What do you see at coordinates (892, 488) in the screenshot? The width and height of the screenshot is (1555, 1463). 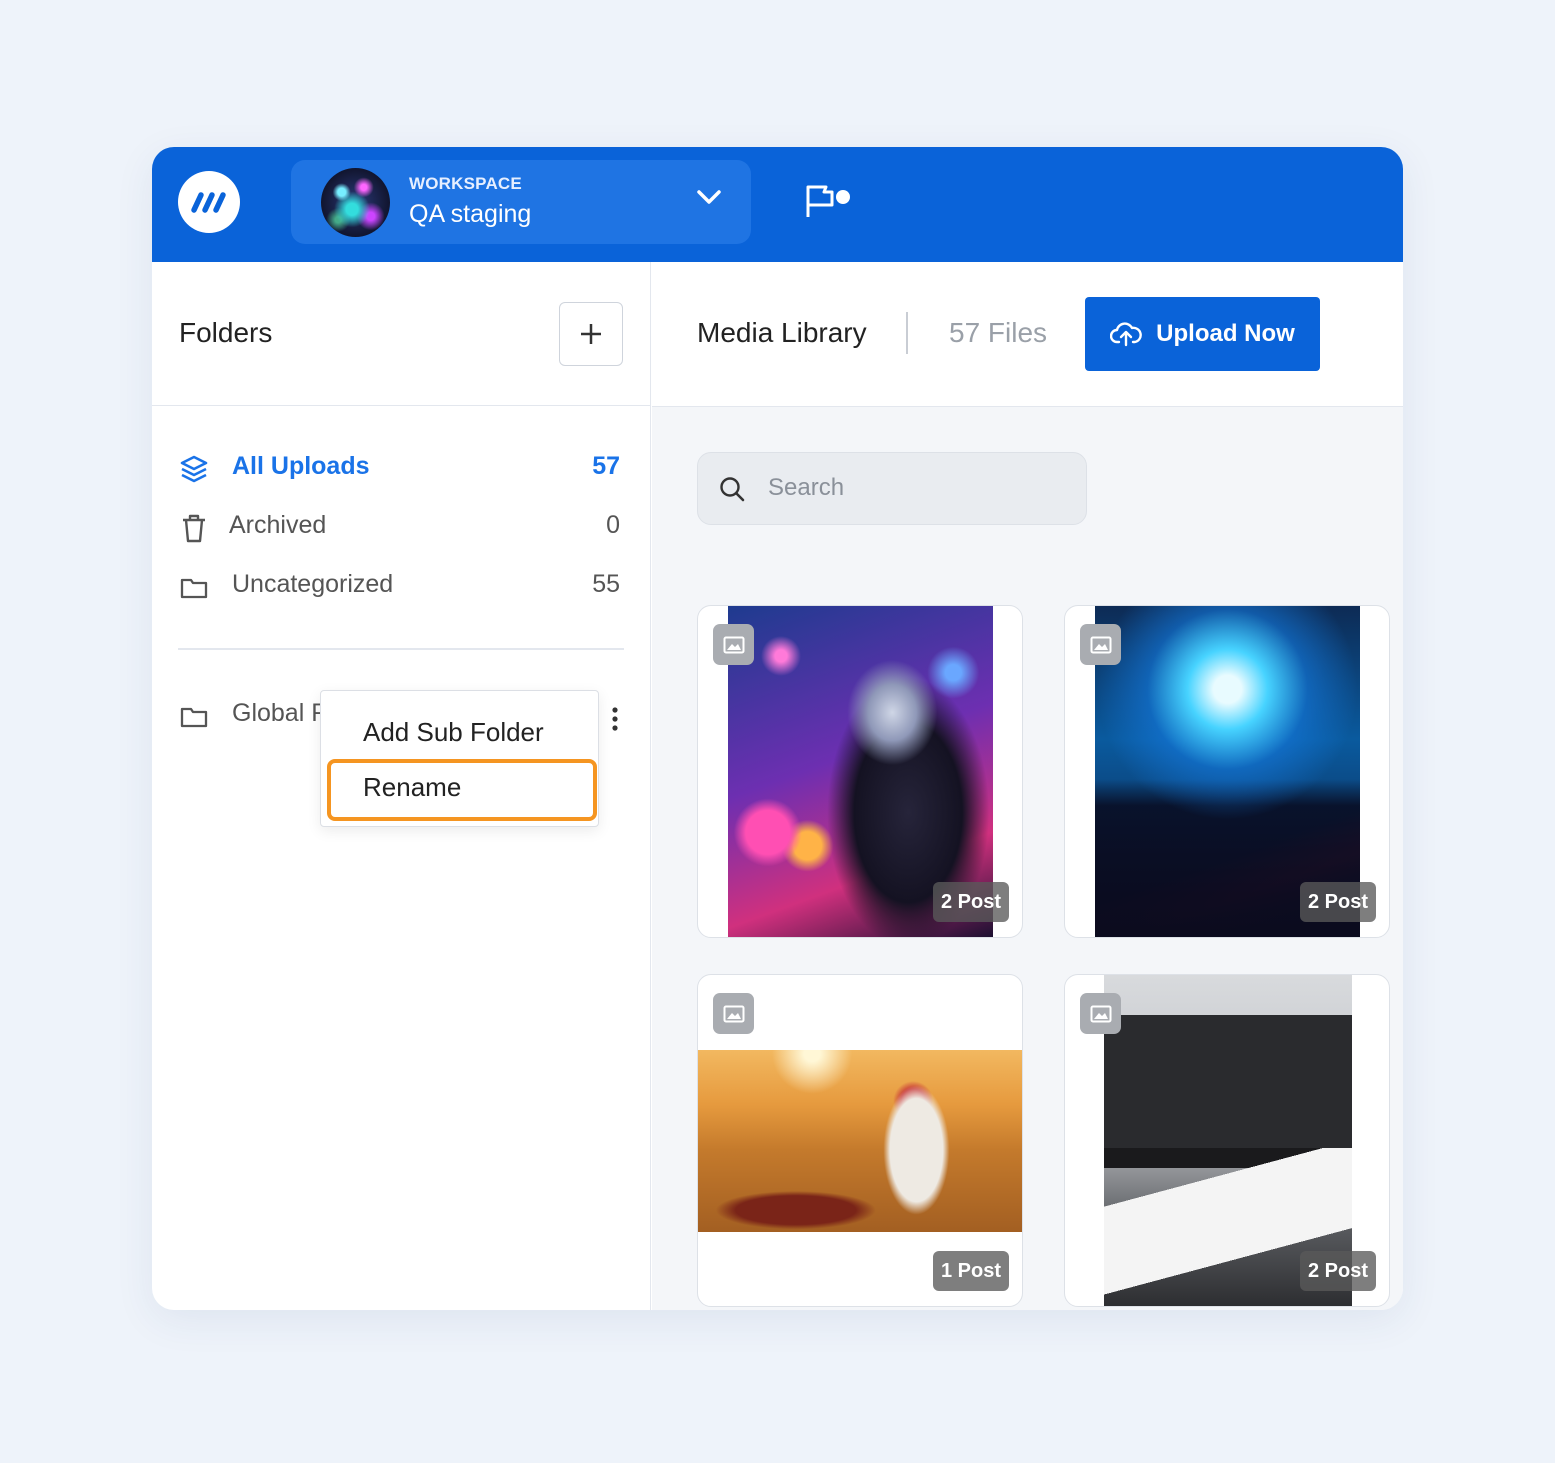 I see `search-input: Search` at bounding box center [892, 488].